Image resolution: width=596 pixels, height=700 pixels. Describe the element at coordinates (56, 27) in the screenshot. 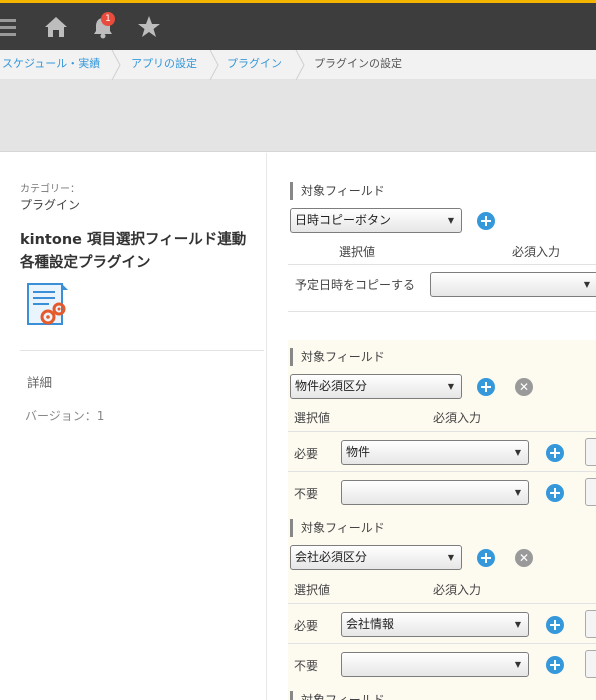

I see `home-icon` at that location.